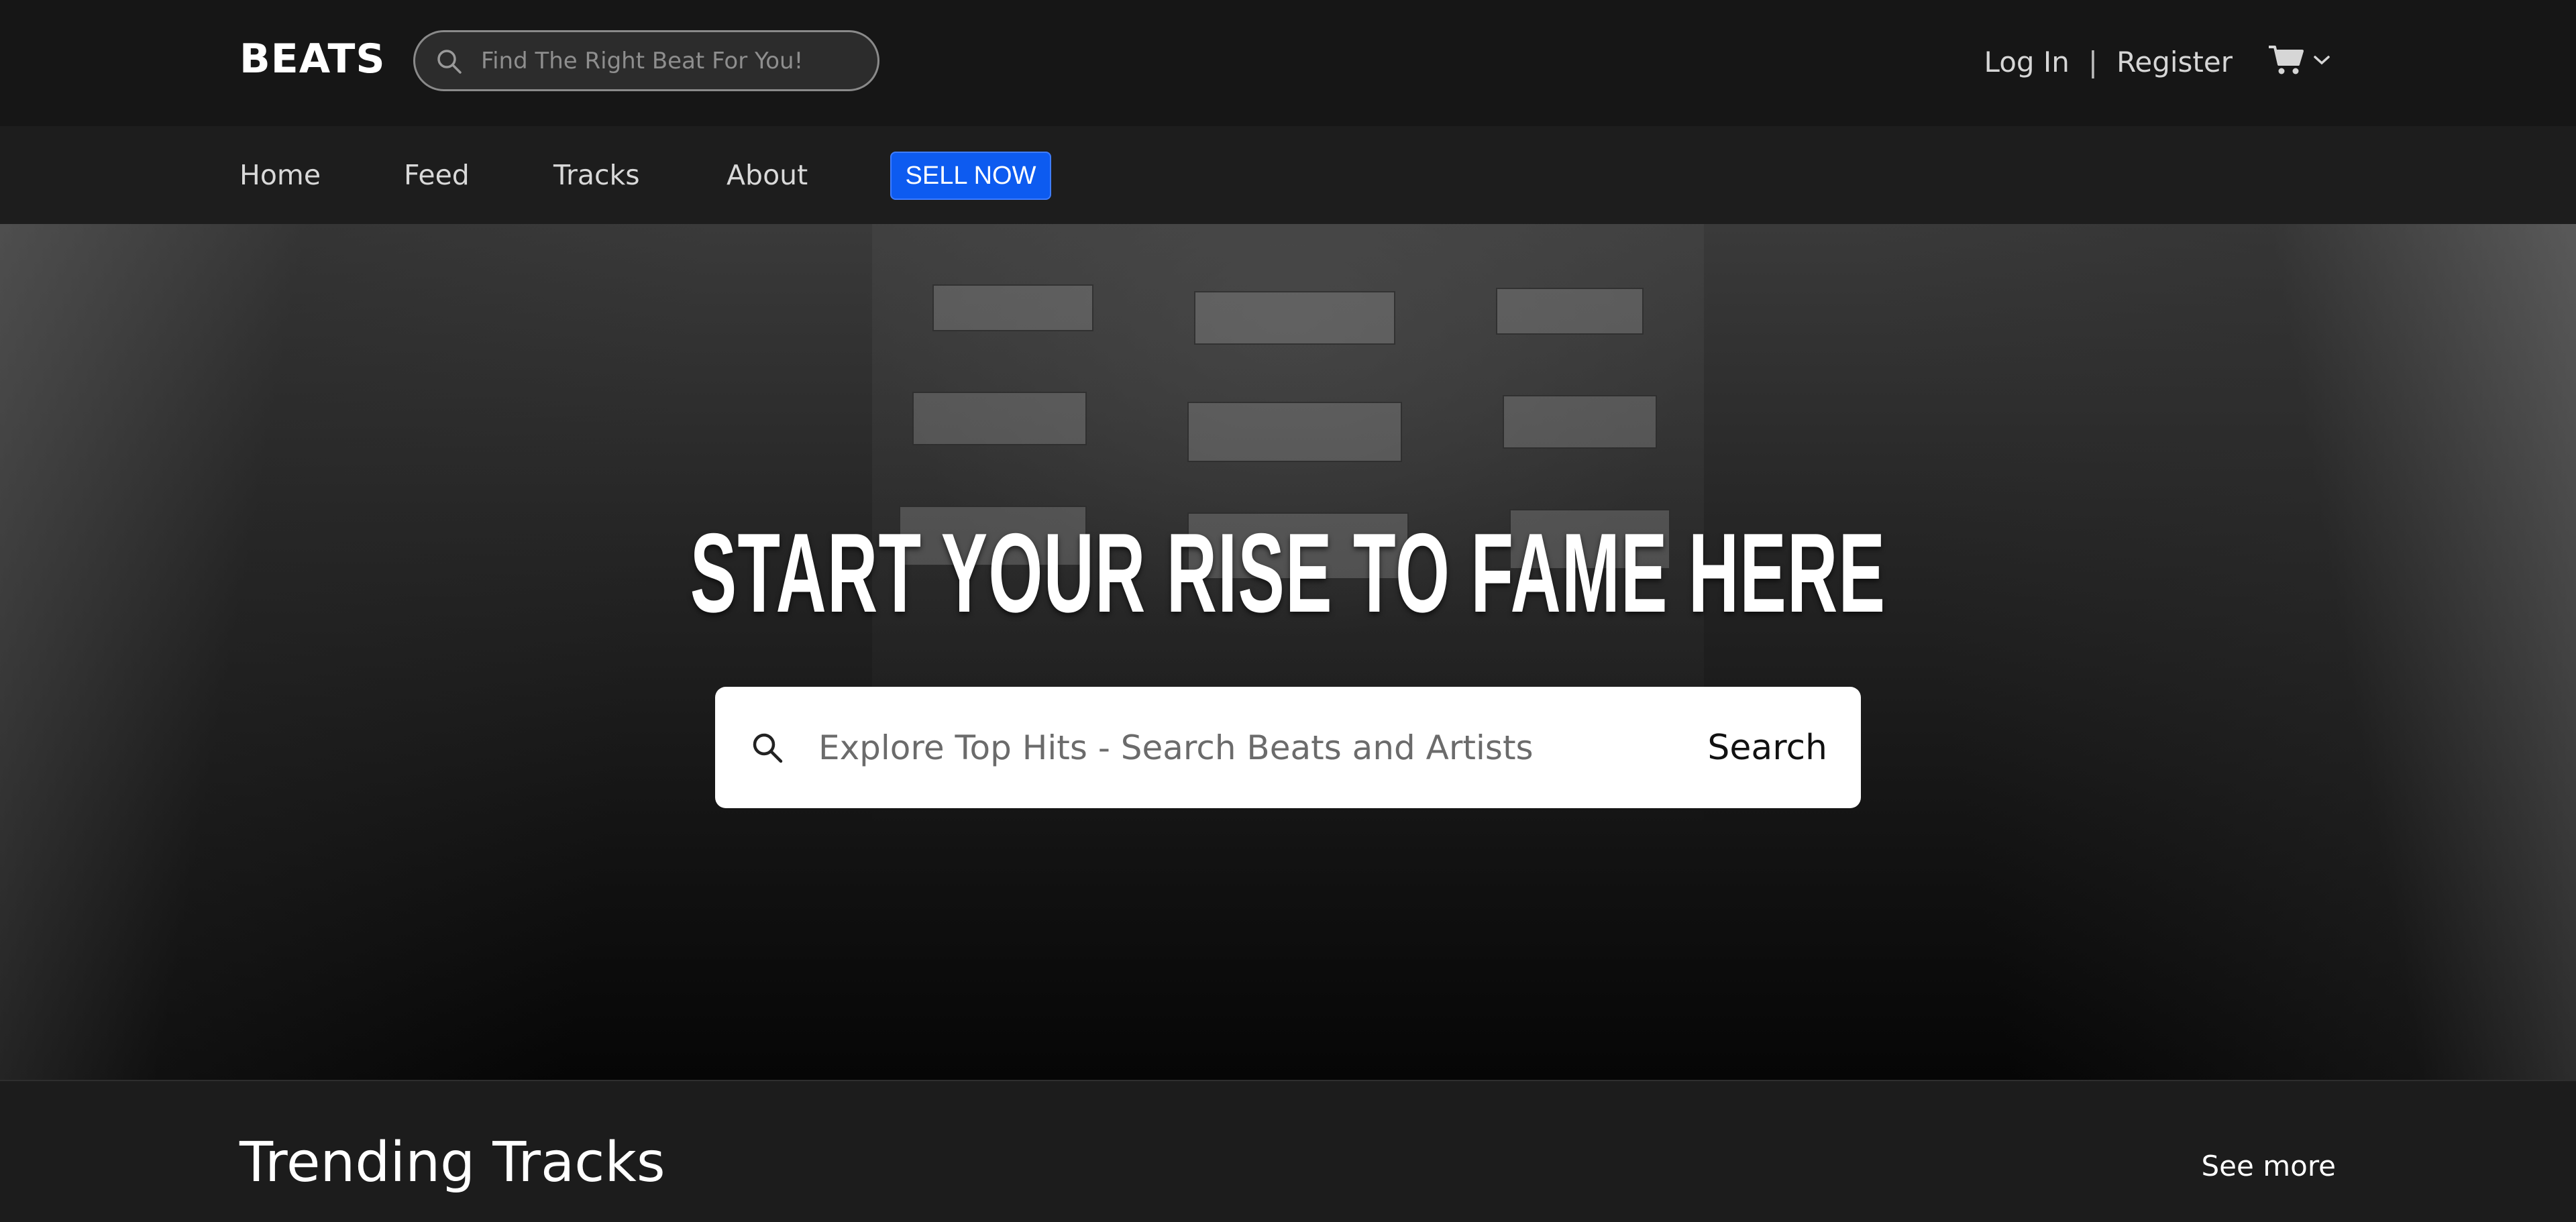  What do you see at coordinates (767, 175) in the screenshot?
I see `nav-item-about: About` at bounding box center [767, 175].